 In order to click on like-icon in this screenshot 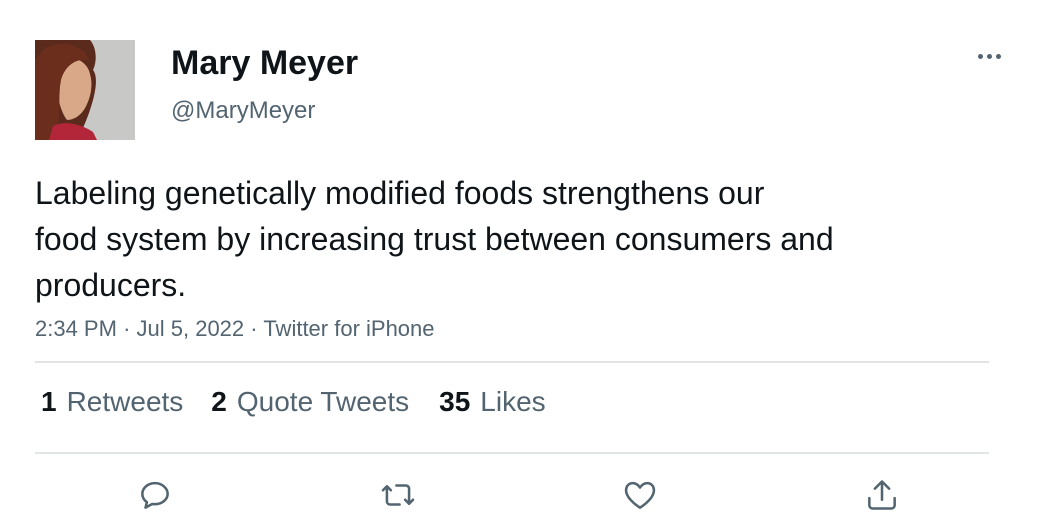, I will do `click(640, 495)`.